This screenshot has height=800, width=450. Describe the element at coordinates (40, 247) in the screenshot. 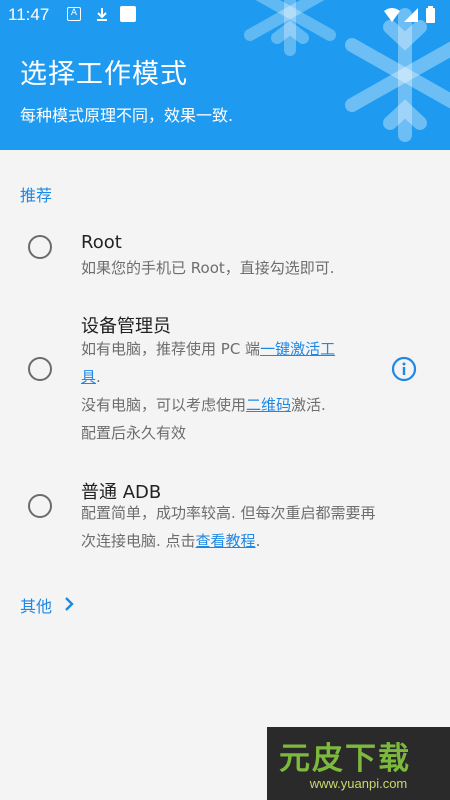

I see `radio-root` at that location.